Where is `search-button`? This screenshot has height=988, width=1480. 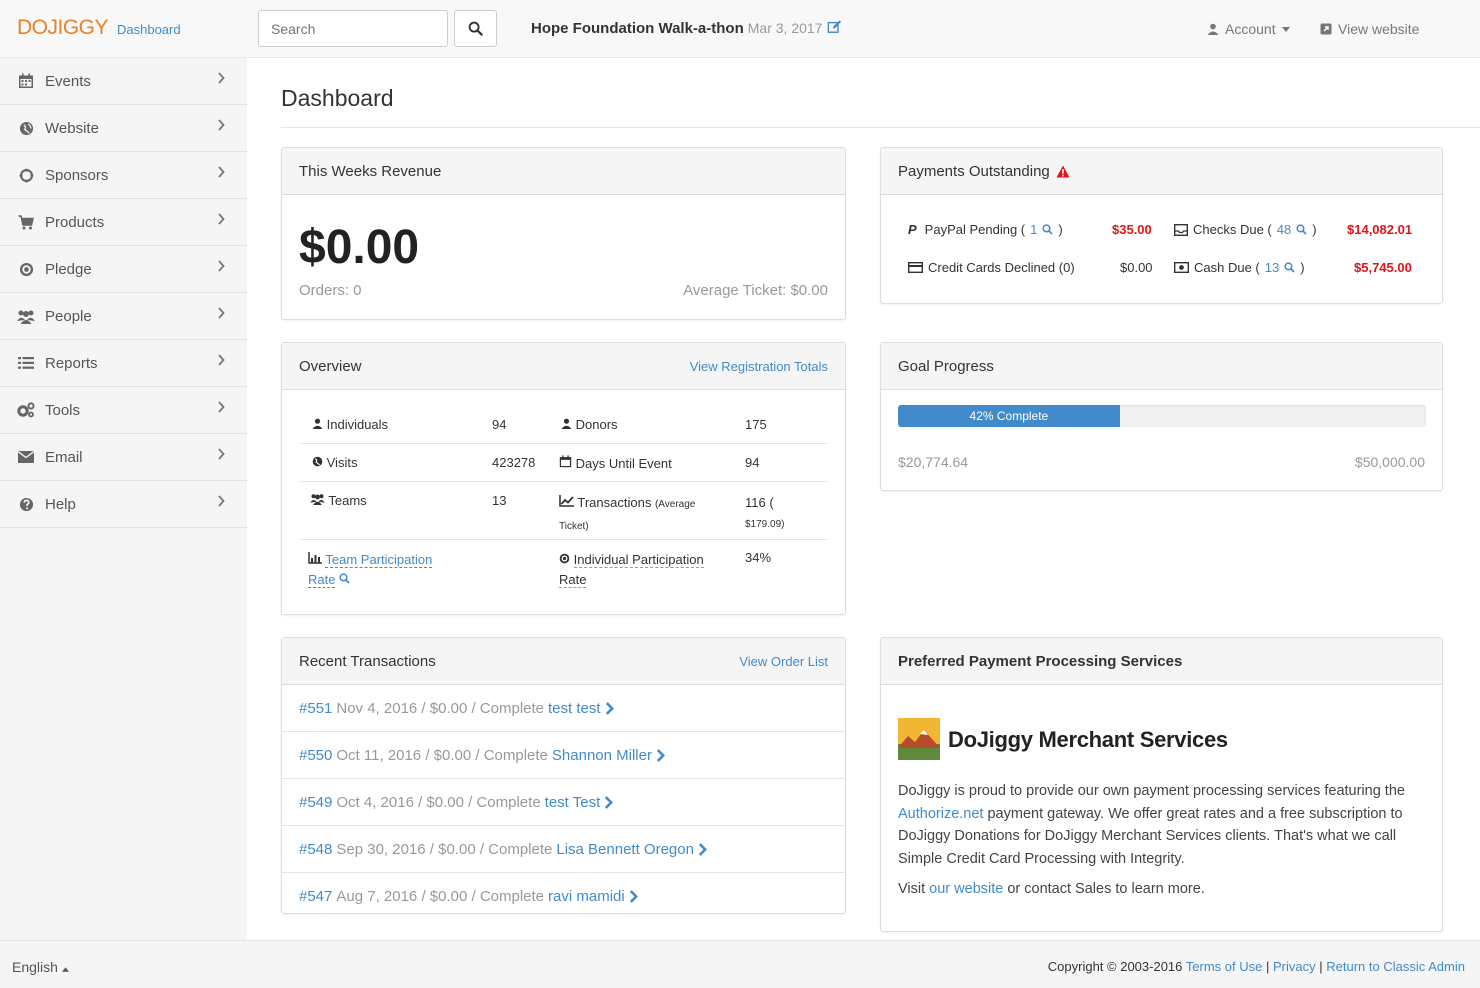 search-button is located at coordinates (475, 28).